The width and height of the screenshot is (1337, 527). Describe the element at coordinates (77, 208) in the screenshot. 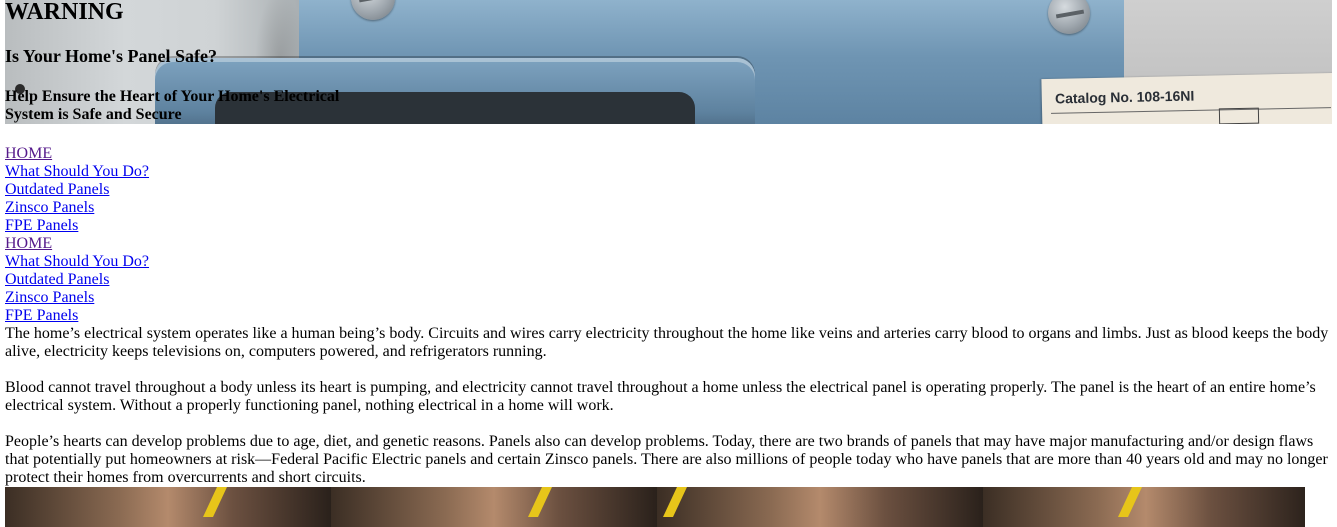

I see `nav-link-zinsco-panels: Zinsco Panels` at that location.